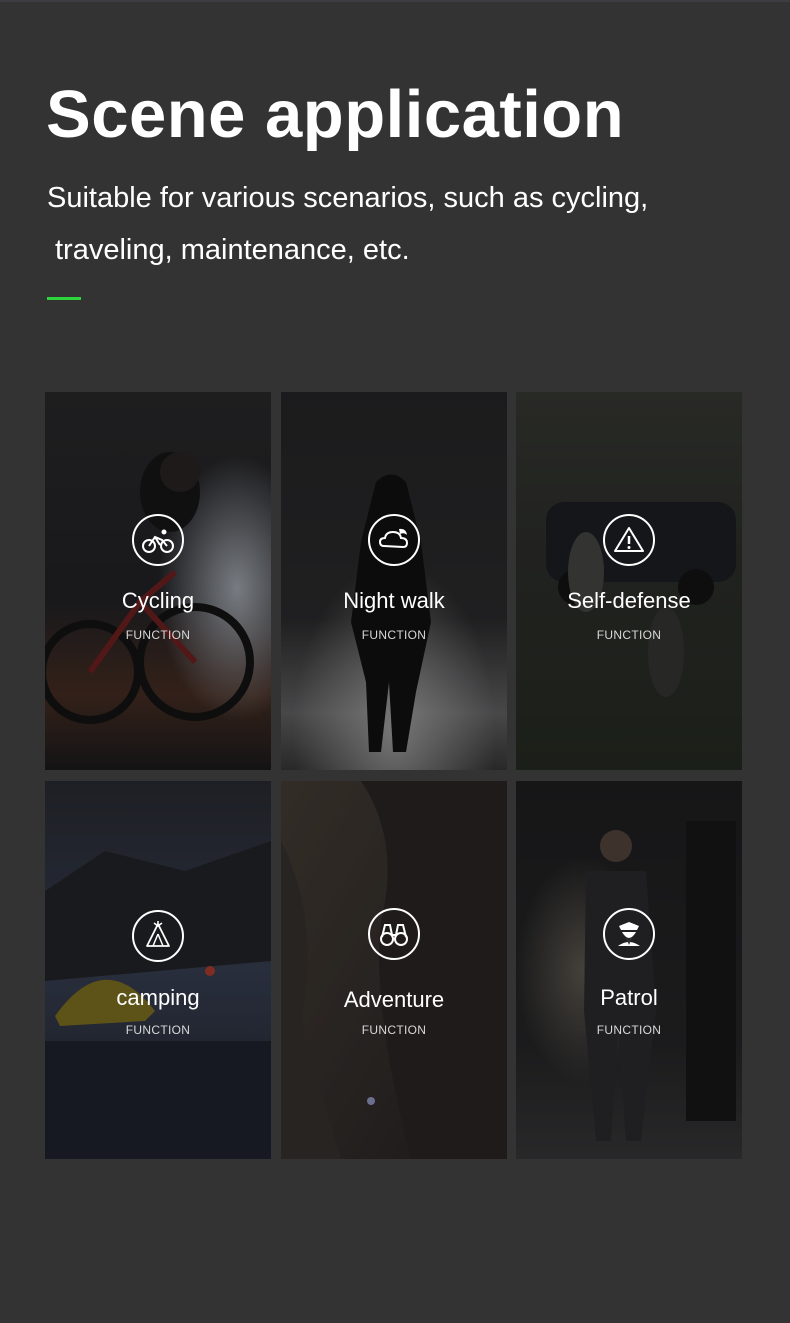  Describe the element at coordinates (64, 298) in the screenshot. I see `accent-bar` at that location.